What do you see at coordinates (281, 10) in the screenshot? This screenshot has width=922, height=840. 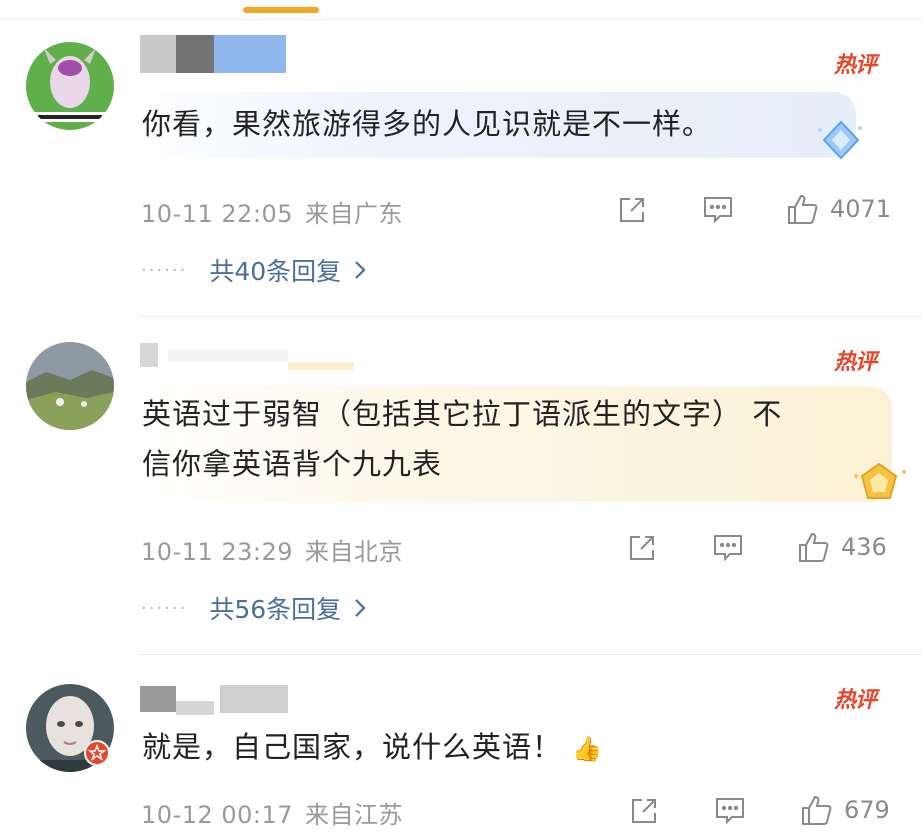 I see `tab-indicator` at bounding box center [281, 10].